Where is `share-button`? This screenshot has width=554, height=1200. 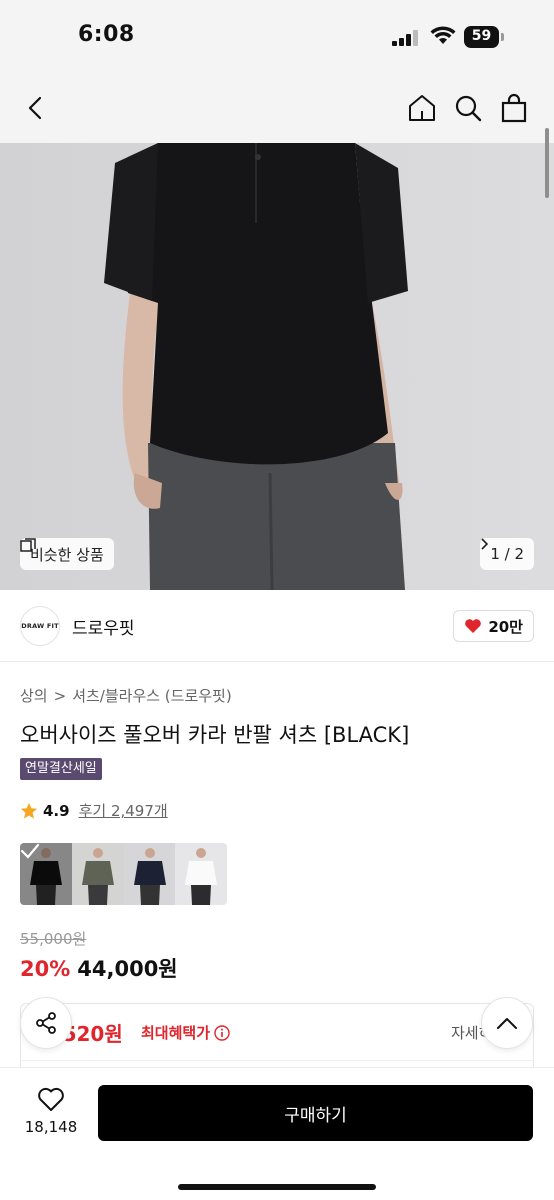 share-button is located at coordinates (46, 1023).